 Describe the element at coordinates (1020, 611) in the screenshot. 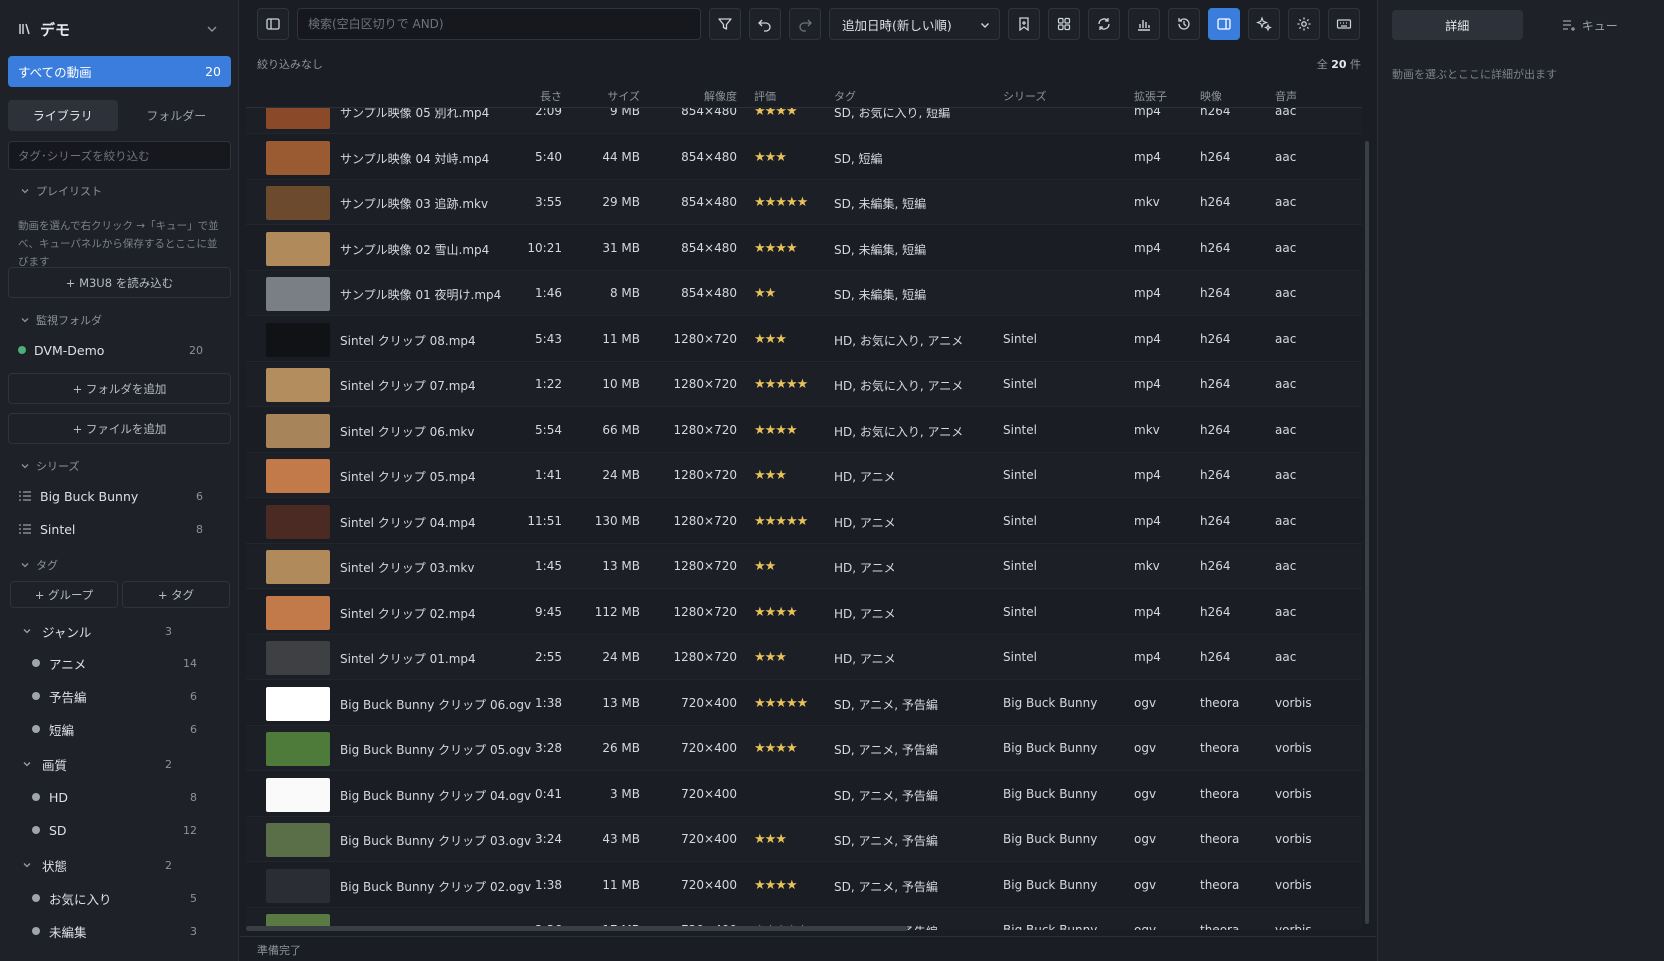

I see `cell-series: Sintel` at that location.